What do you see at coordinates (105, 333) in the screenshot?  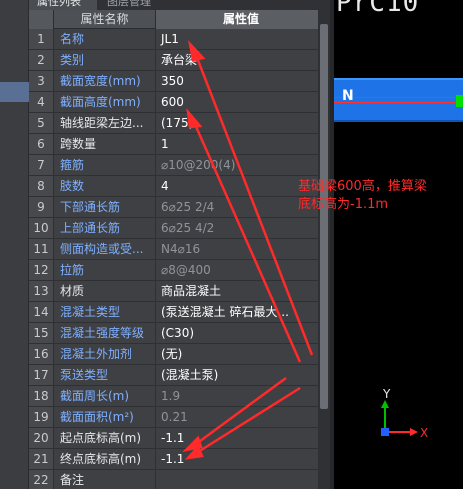 I see `property-name: 混凝土强度等级` at bounding box center [105, 333].